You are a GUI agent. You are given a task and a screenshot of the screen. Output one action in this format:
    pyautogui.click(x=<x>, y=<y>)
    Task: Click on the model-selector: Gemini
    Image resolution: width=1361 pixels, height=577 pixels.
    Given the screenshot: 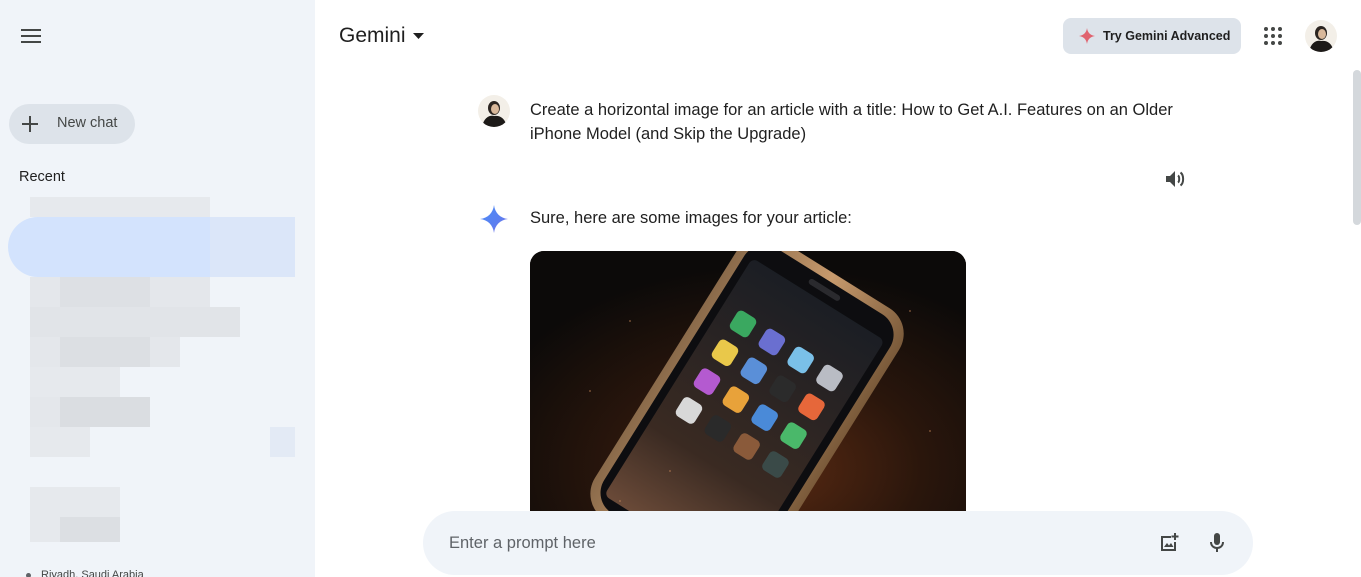 What is the action you would take?
    pyautogui.click(x=381, y=36)
    